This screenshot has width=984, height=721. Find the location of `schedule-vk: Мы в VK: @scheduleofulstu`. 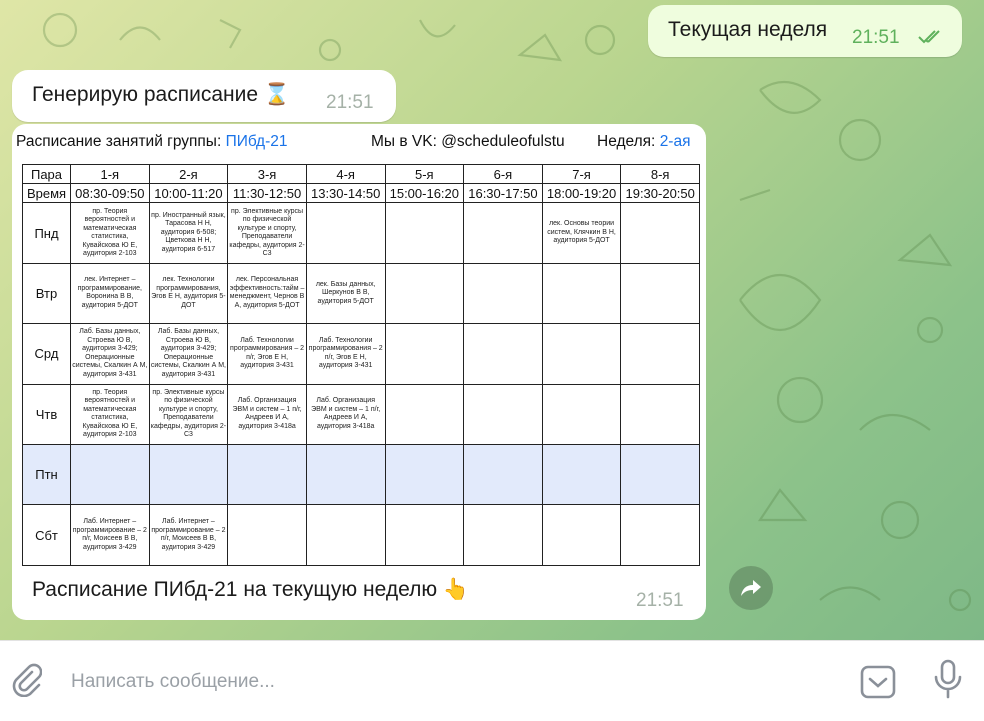

schedule-vk: Мы в VK: @scheduleofulstu is located at coordinates (468, 141).